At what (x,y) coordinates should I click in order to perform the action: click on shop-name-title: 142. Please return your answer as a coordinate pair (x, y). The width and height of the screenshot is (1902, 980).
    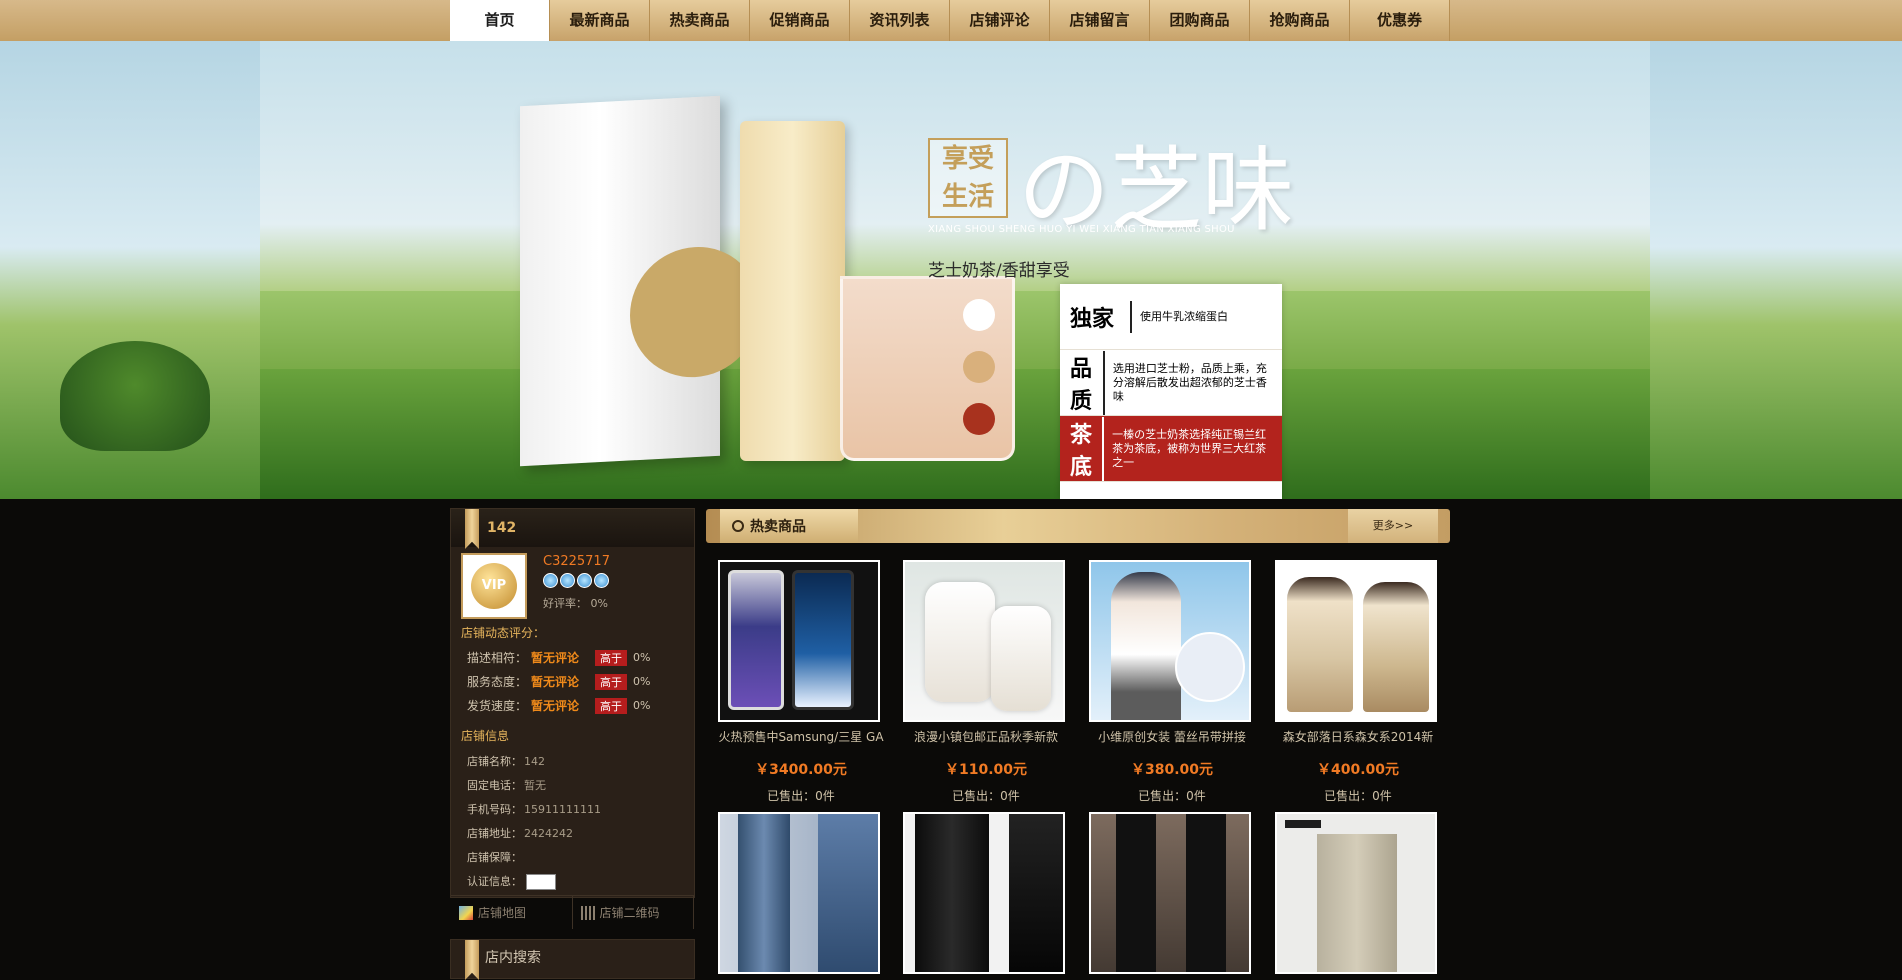
    Looking at the image, I should click on (502, 528).